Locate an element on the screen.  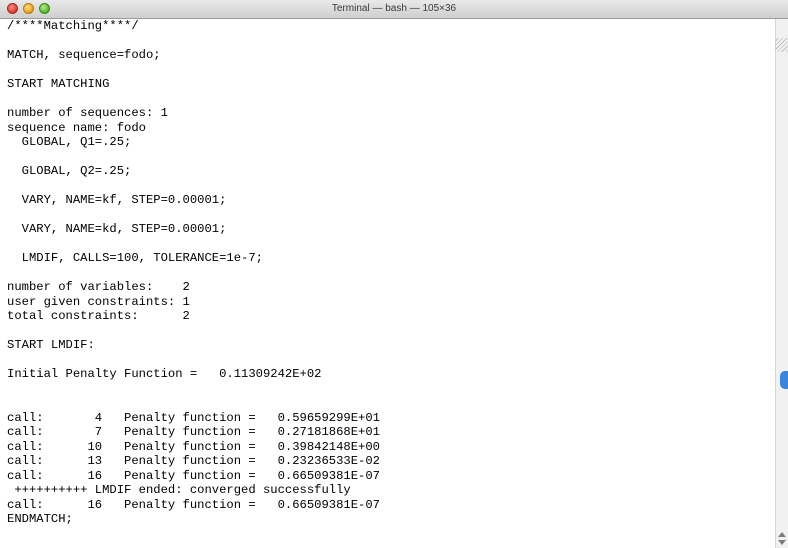
terminal-line: sequence name: fodo is located at coordinates (76, 127).